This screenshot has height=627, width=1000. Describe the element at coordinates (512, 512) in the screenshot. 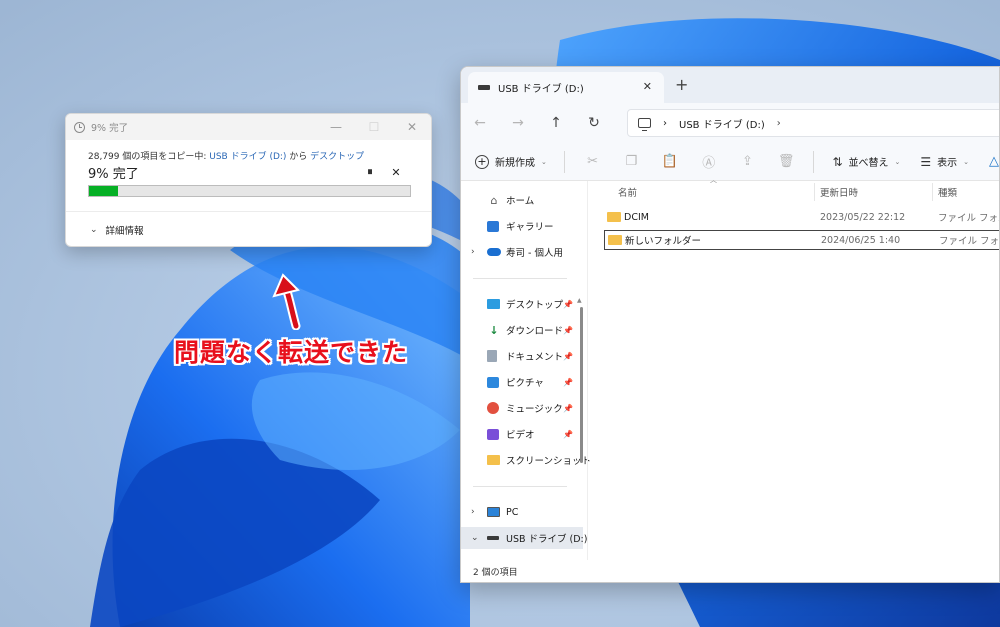

I see `sidebar-item-label: PC` at that location.